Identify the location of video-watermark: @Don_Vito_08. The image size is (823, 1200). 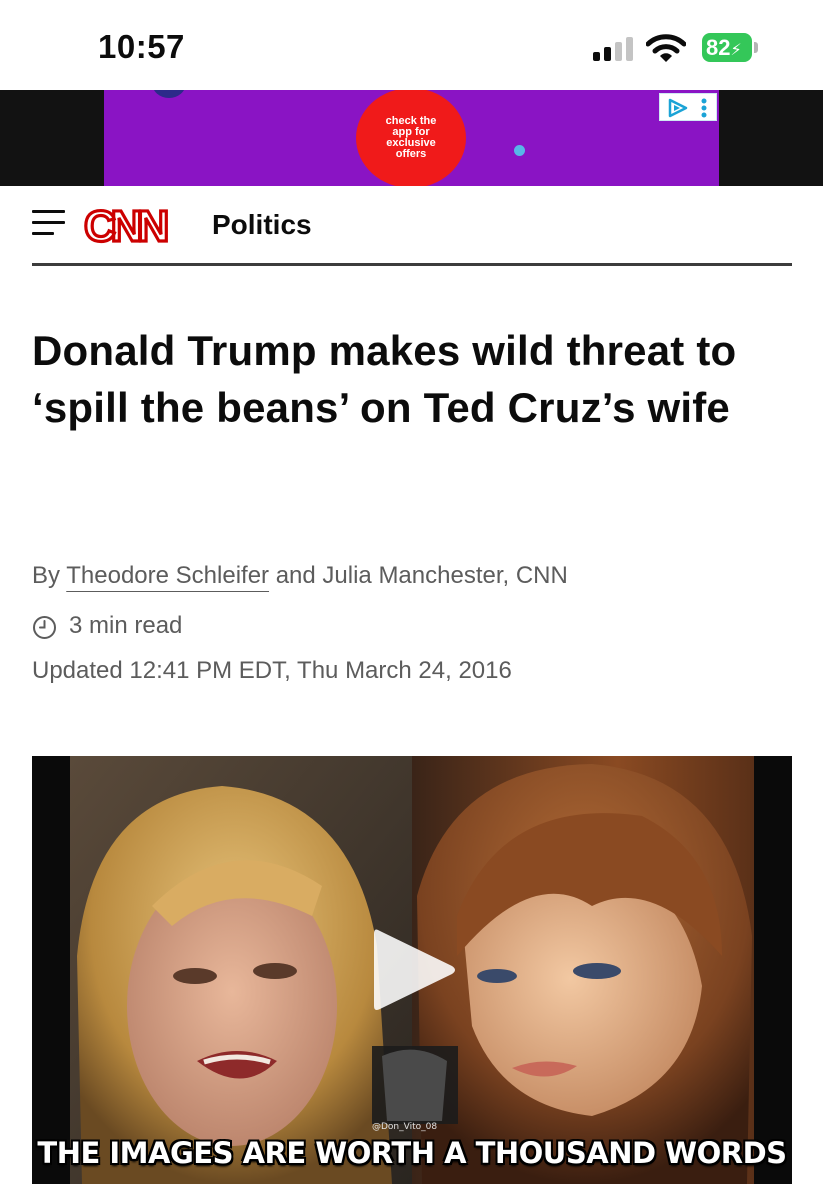
(405, 1127).